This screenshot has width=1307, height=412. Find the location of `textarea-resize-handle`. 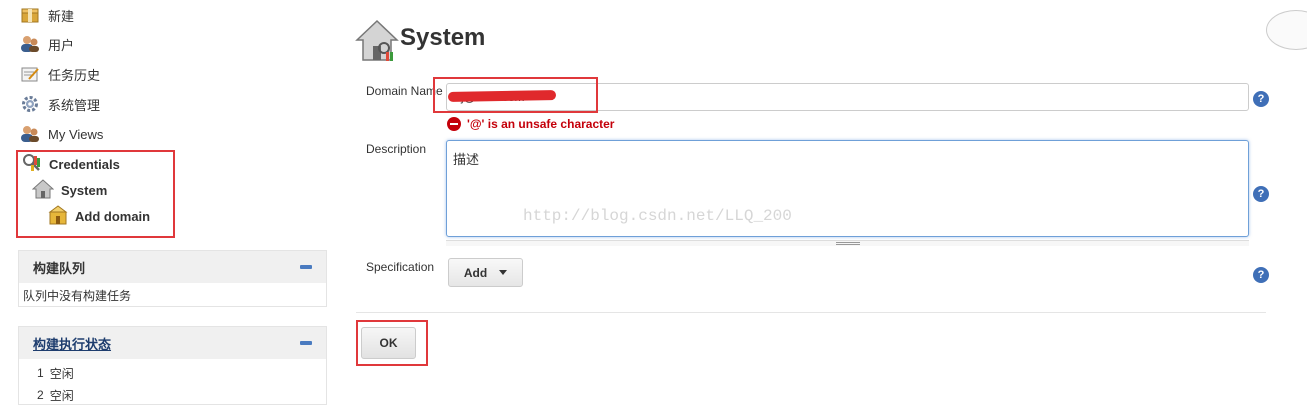

textarea-resize-handle is located at coordinates (847, 243).